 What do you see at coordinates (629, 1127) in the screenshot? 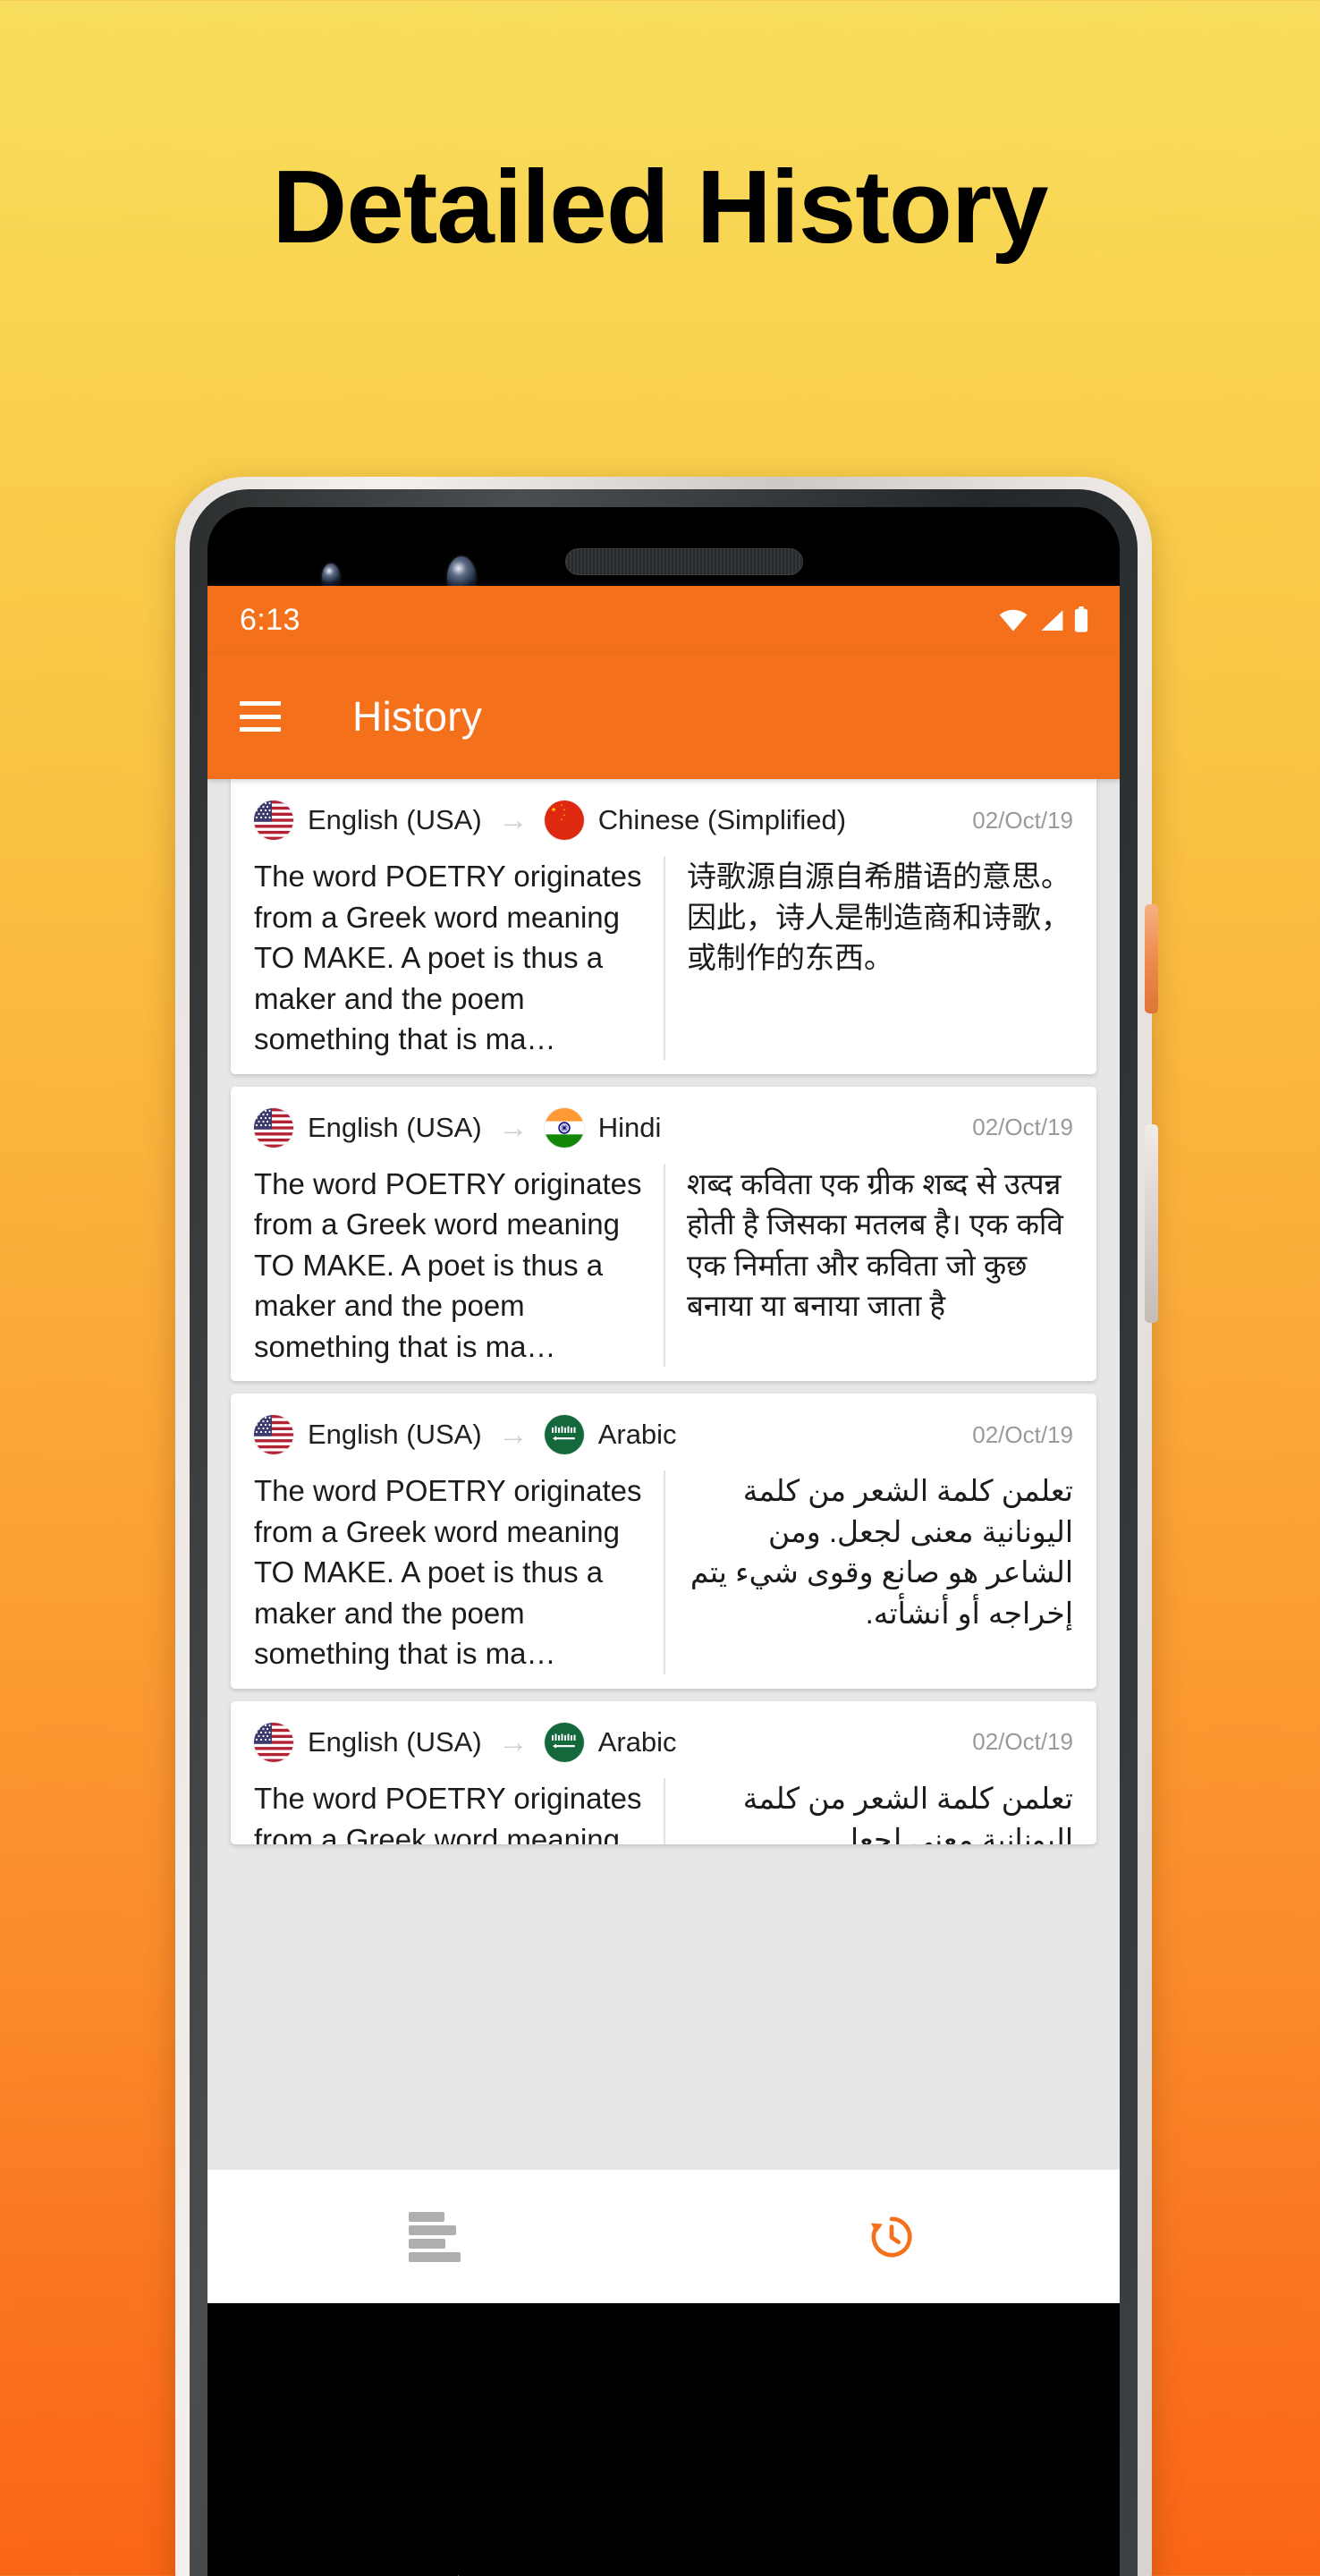
I see `target-language-label: Hindi` at bounding box center [629, 1127].